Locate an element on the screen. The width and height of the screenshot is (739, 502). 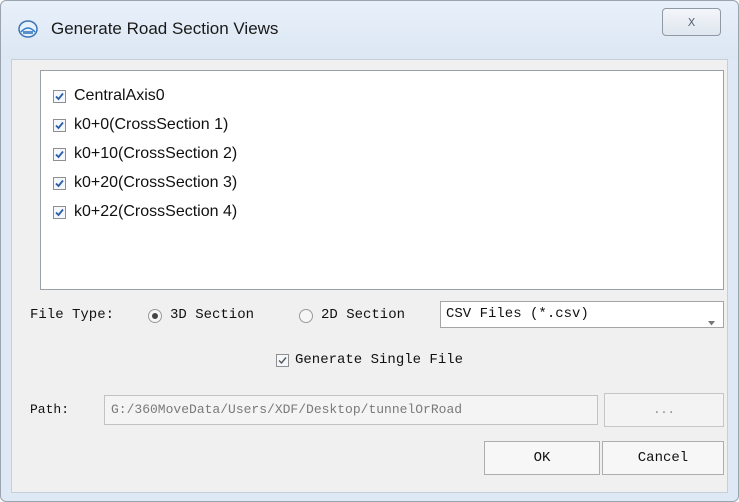
file-type-label: File Type: is located at coordinates (72, 315).